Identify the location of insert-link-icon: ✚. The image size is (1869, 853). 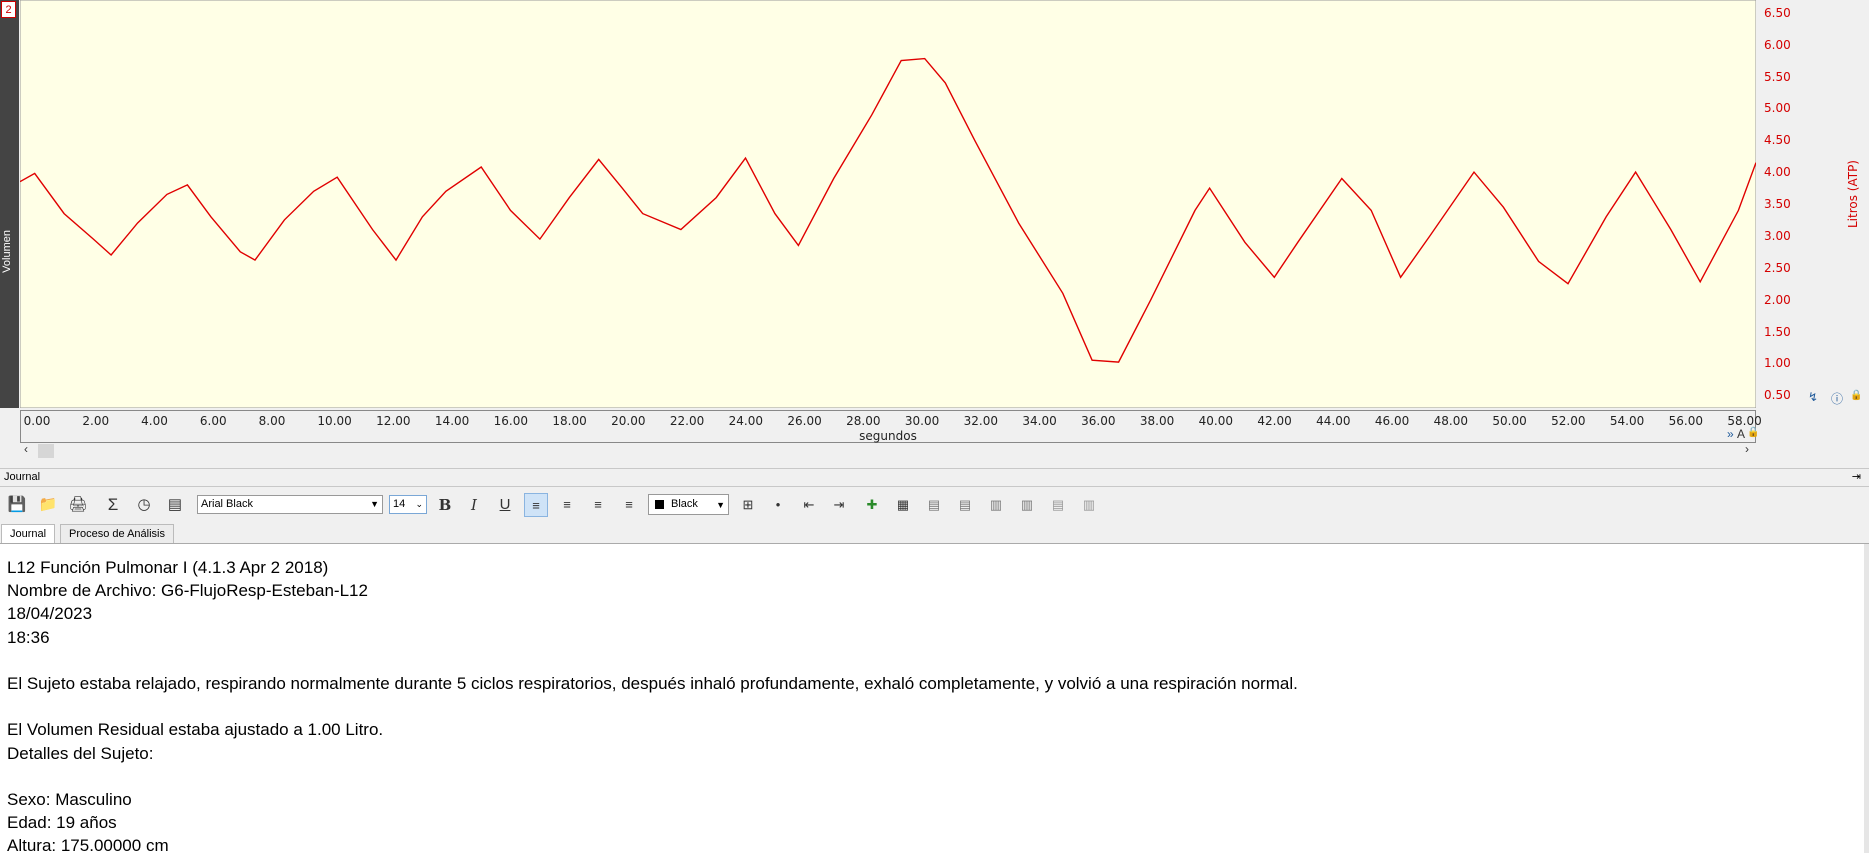
(872, 505).